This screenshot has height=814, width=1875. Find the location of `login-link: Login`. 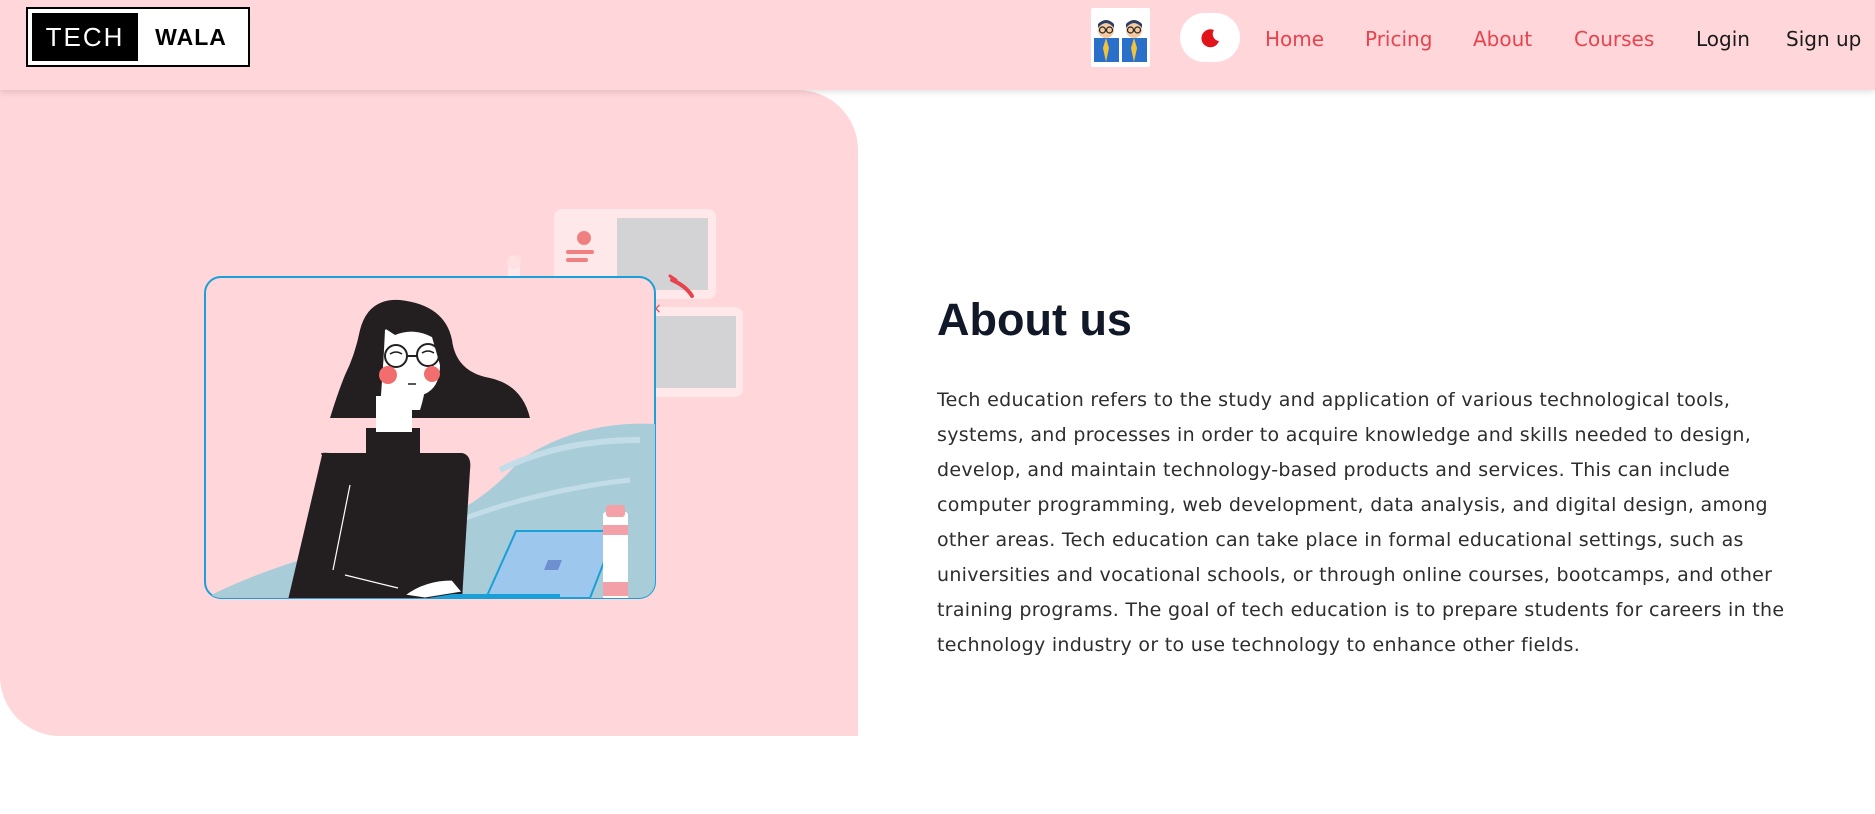

login-link: Login is located at coordinates (1723, 39).